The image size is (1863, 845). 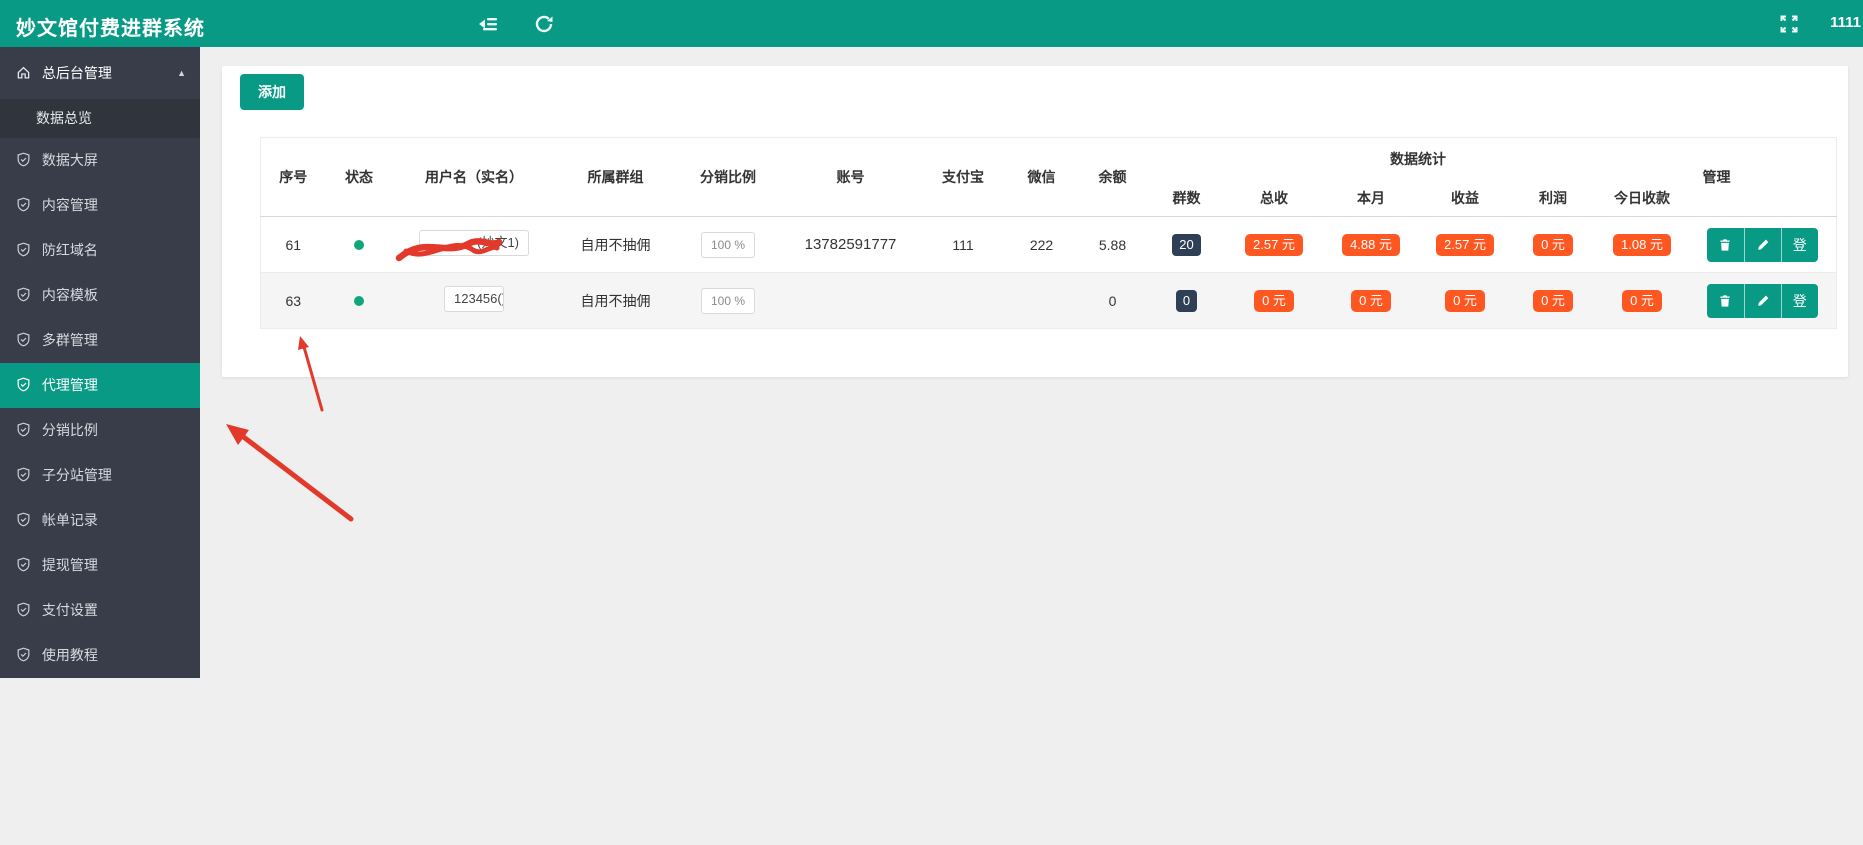 I want to click on groups-badge: 20, so click(x=1186, y=244).